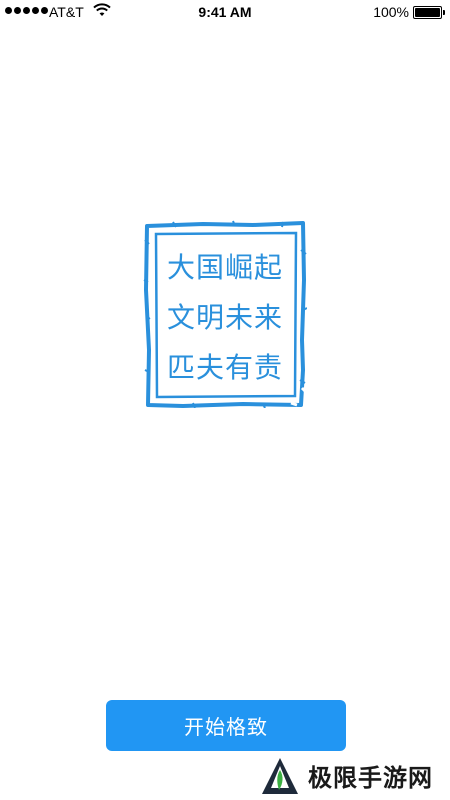 This screenshot has height=800, width=450. I want to click on status-bar: AT&T 9:41 AM 100%, so click(225, 13).